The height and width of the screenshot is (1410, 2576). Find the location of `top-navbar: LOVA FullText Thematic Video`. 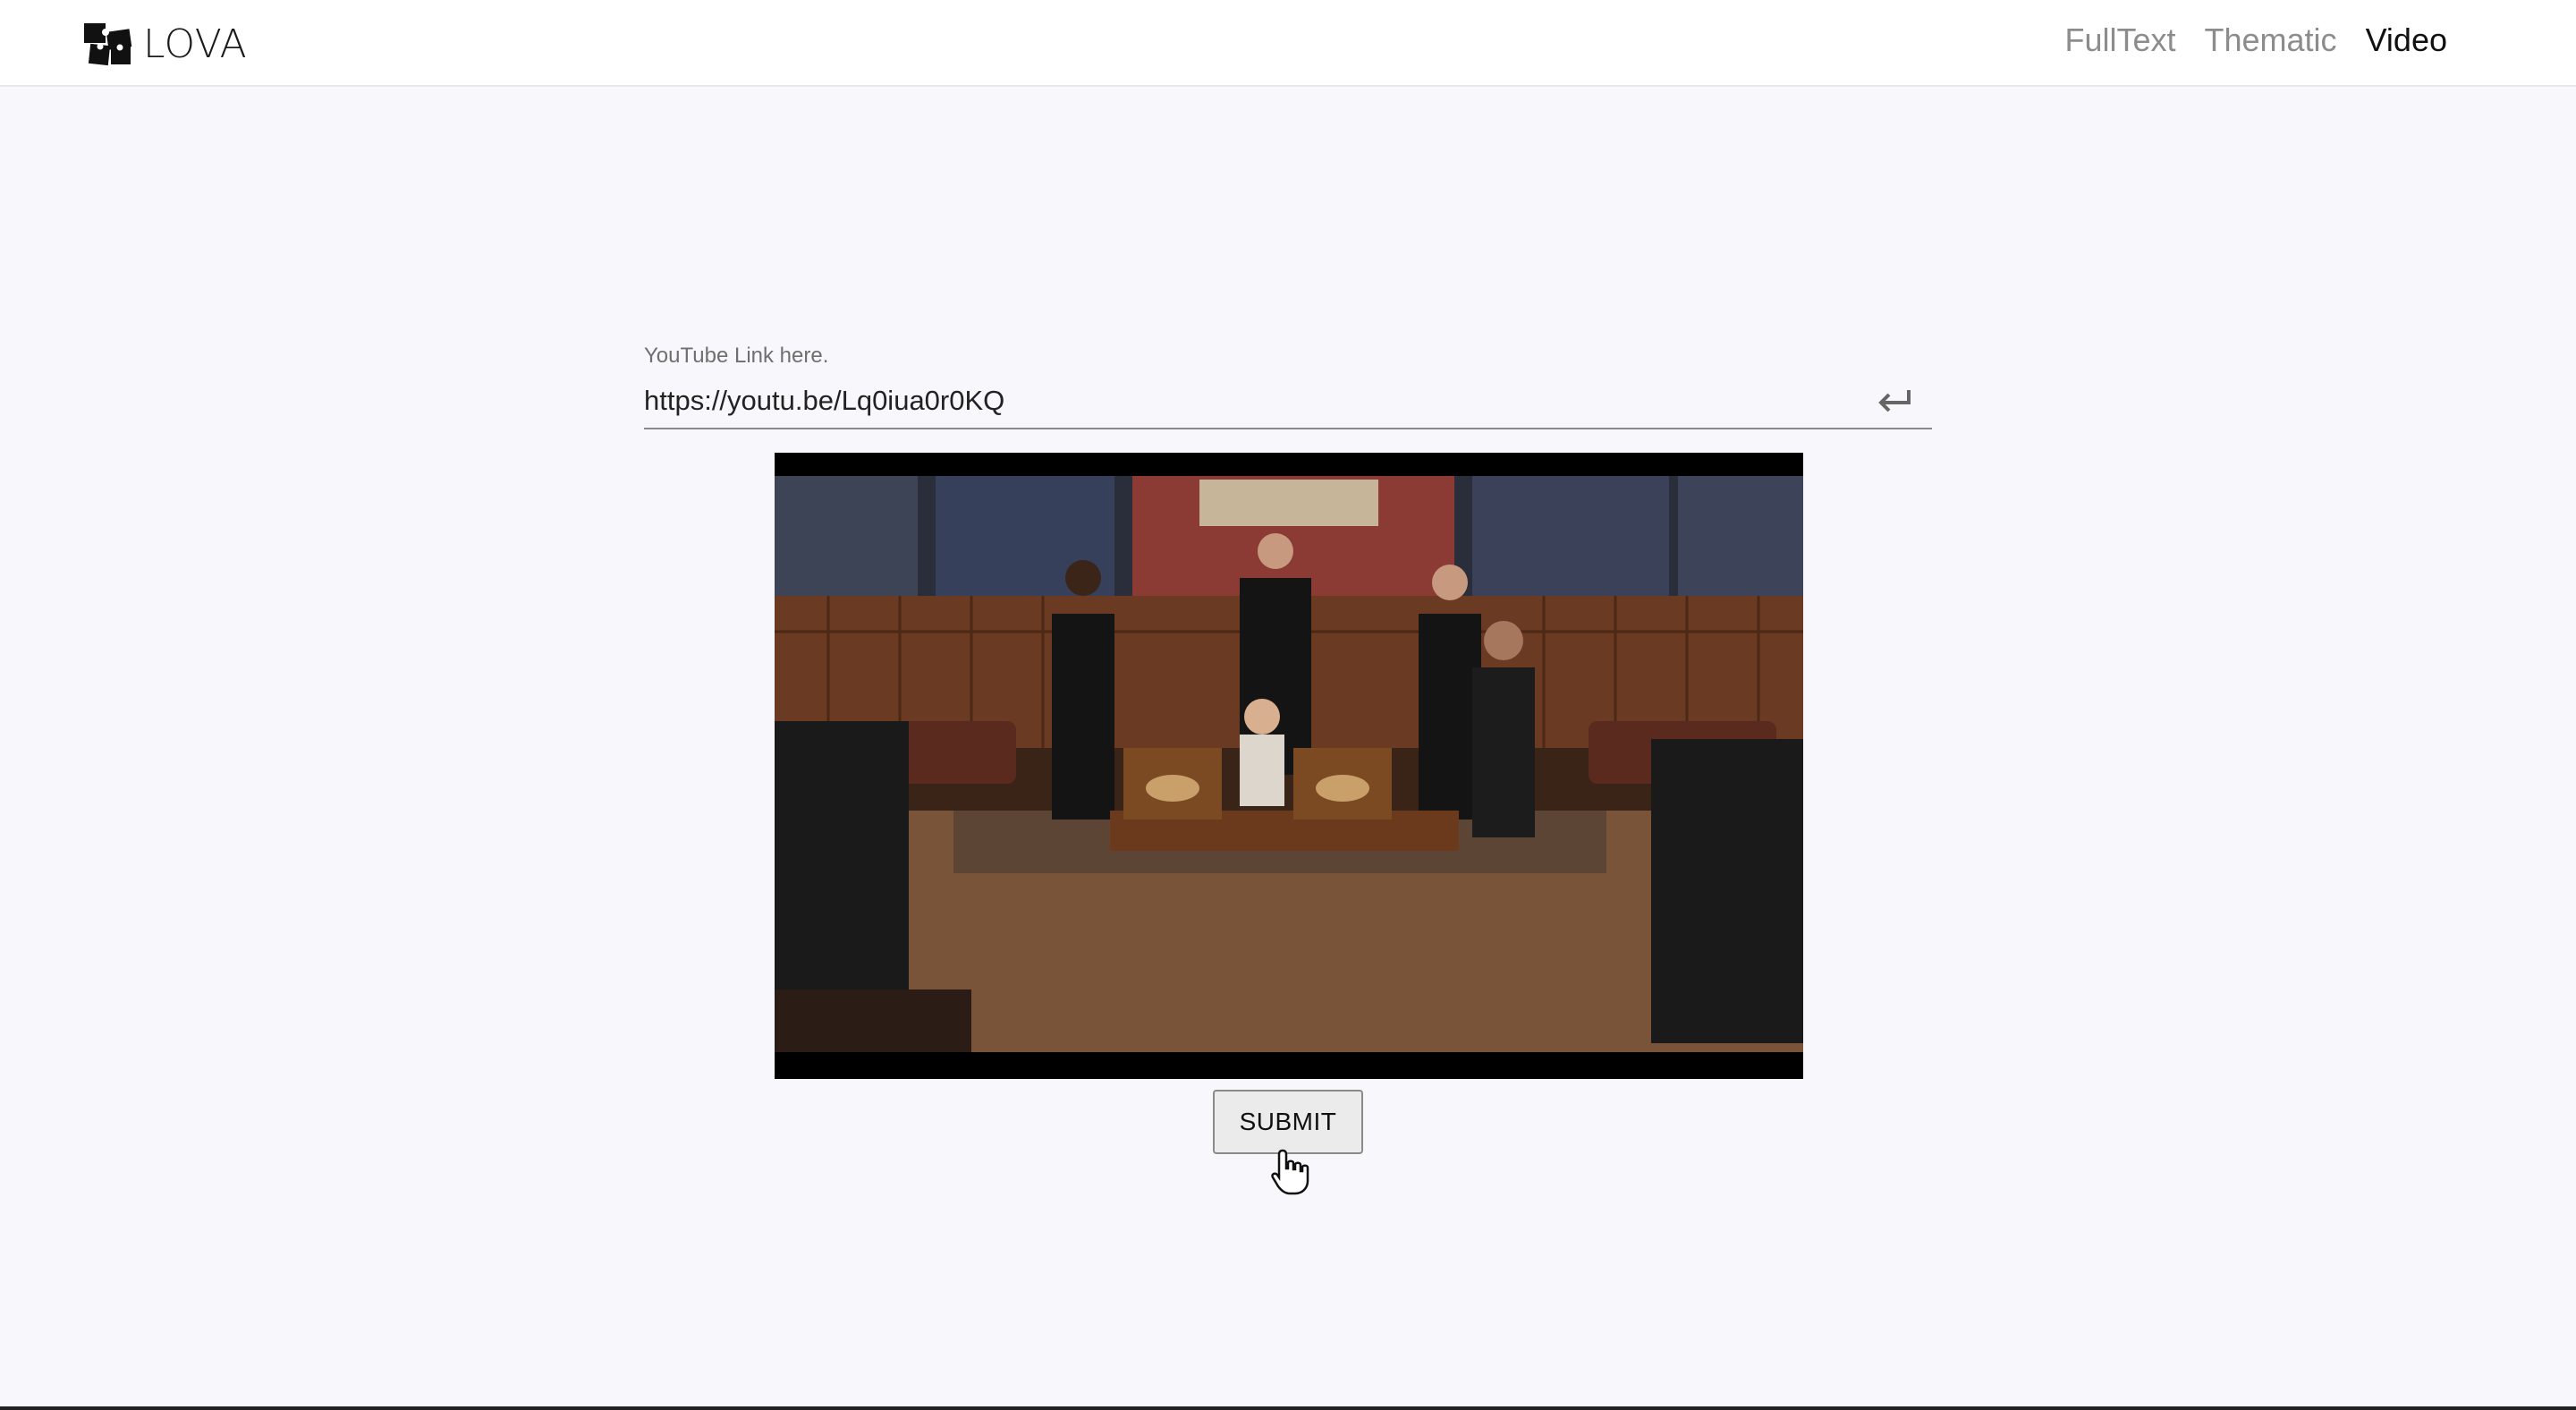

top-navbar: LOVA FullText Thematic Video is located at coordinates (1288, 43).